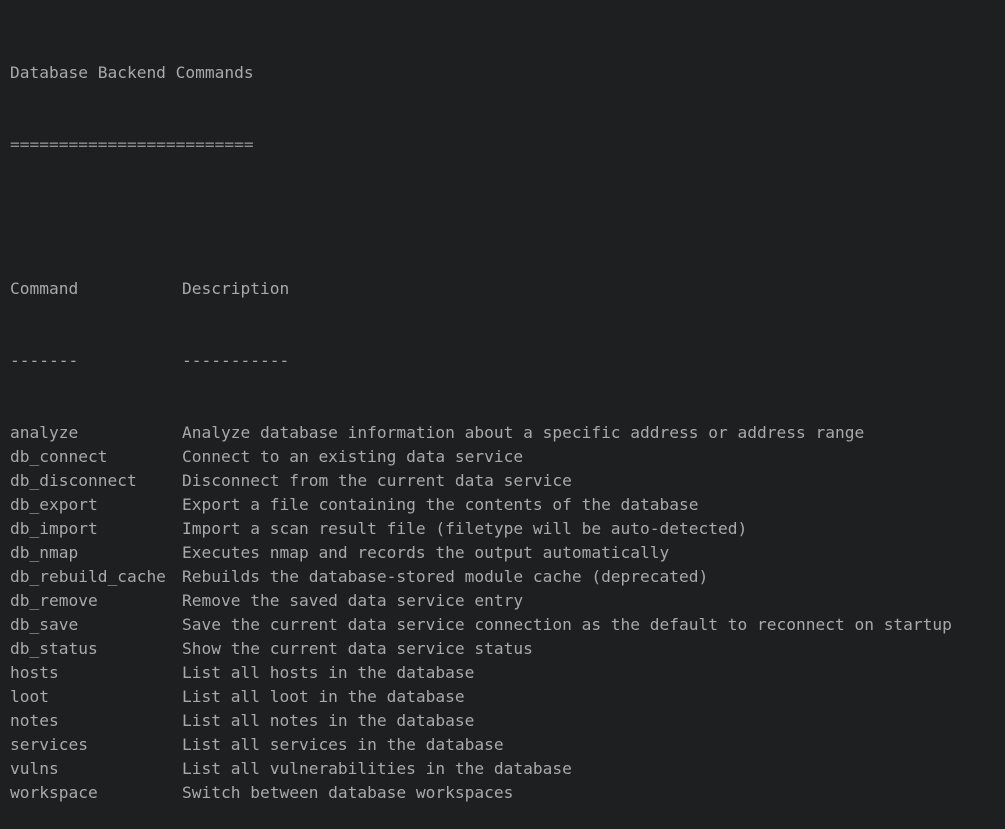  What do you see at coordinates (357, 648) in the screenshot?
I see `command-description: Show the current data service status` at bounding box center [357, 648].